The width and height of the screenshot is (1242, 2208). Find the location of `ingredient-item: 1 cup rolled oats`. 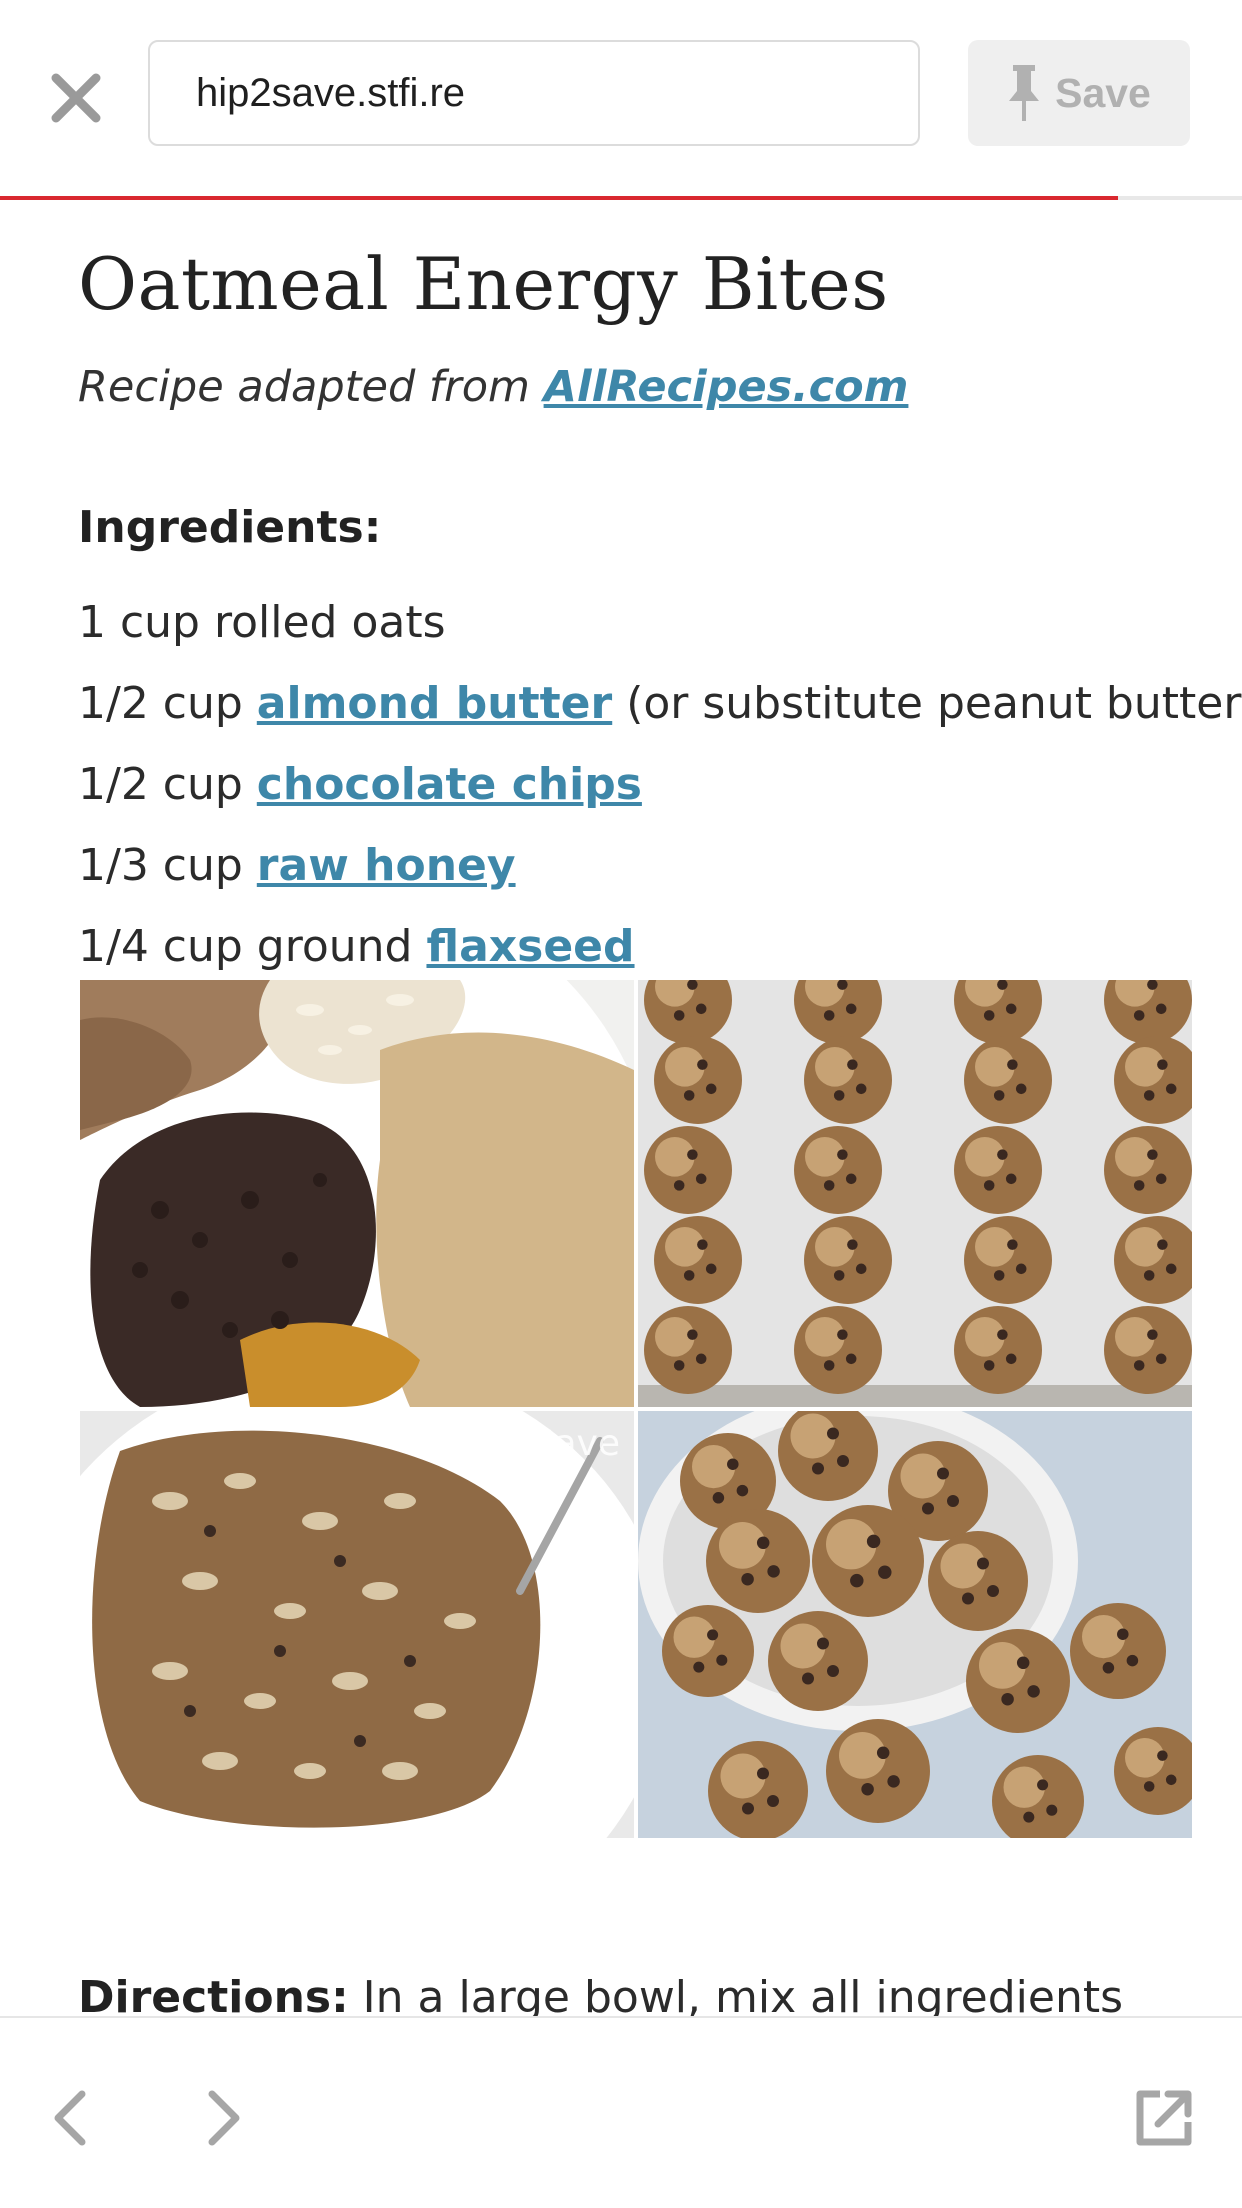

ingredient-item: 1 cup rolled oats is located at coordinates (660, 622).